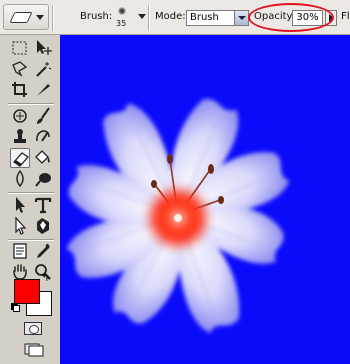 This screenshot has width=350, height=364. What do you see at coordinates (43, 205) in the screenshot?
I see `type-icon` at bounding box center [43, 205].